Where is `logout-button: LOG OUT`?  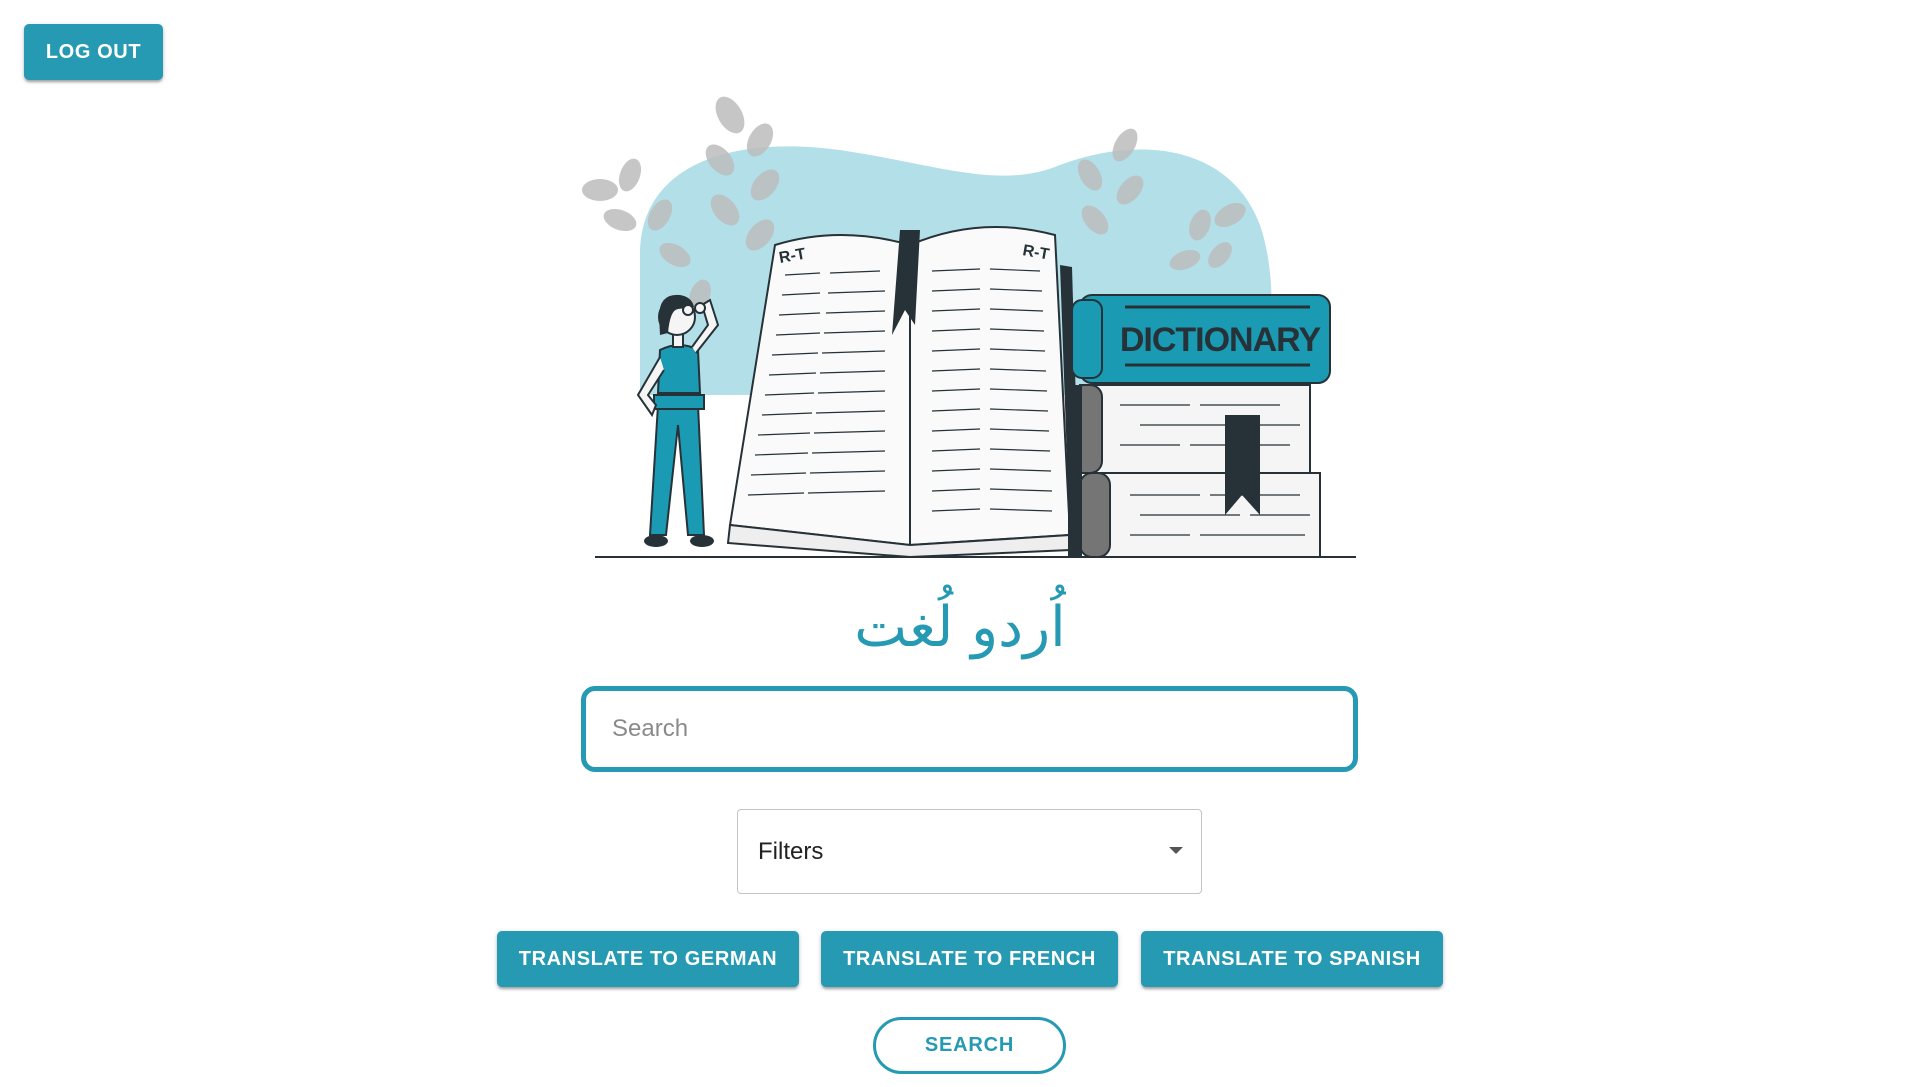
logout-button: LOG OUT is located at coordinates (93, 52).